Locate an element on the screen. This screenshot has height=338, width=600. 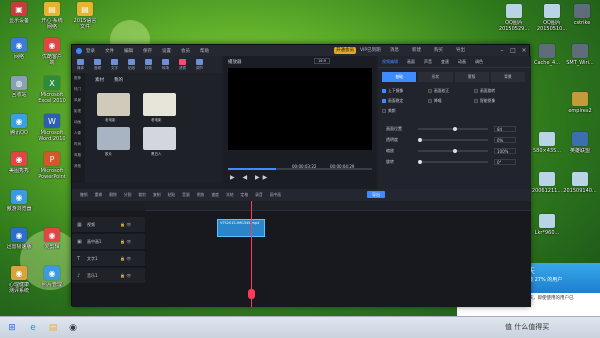
app-icon: ◉ is located at coordinates (73, 328).